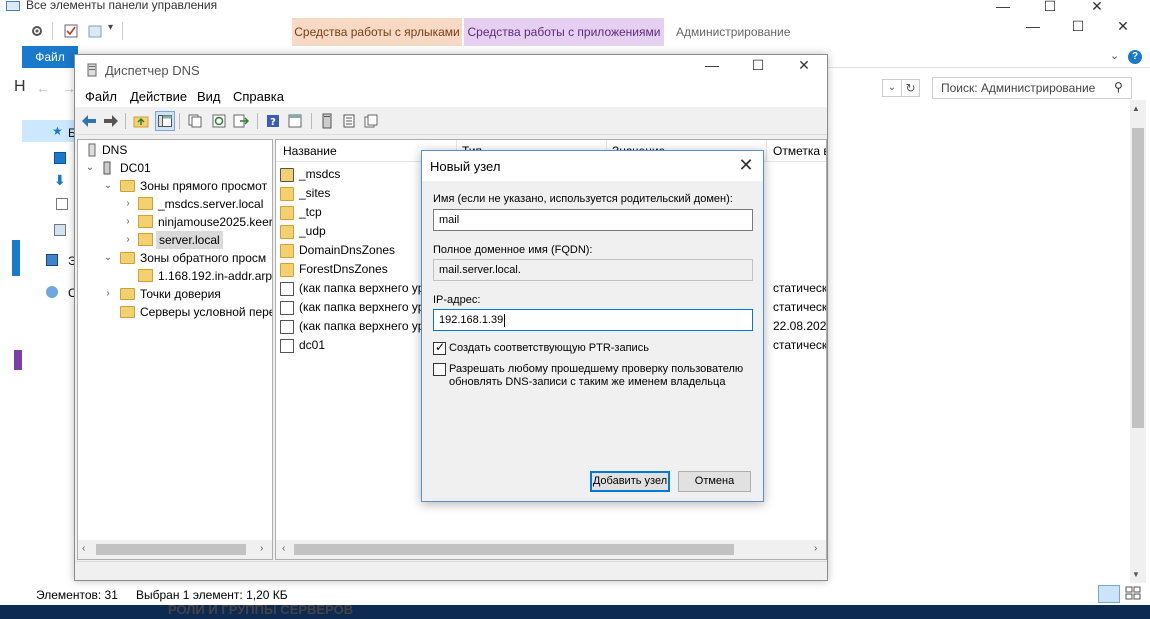 This screenshot has height=619, width=1150. Describe the element at coordinates (50, 57) in the screenshot. I see `tab-file: Файл` at that location.